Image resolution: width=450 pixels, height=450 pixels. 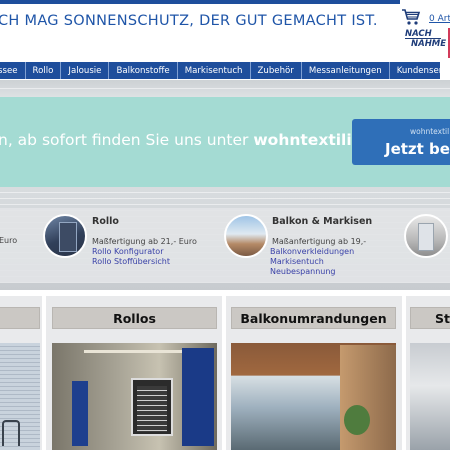 I want to click on nav-item-messanleitungen: Messanleitungen, so click(x=346, y=70).